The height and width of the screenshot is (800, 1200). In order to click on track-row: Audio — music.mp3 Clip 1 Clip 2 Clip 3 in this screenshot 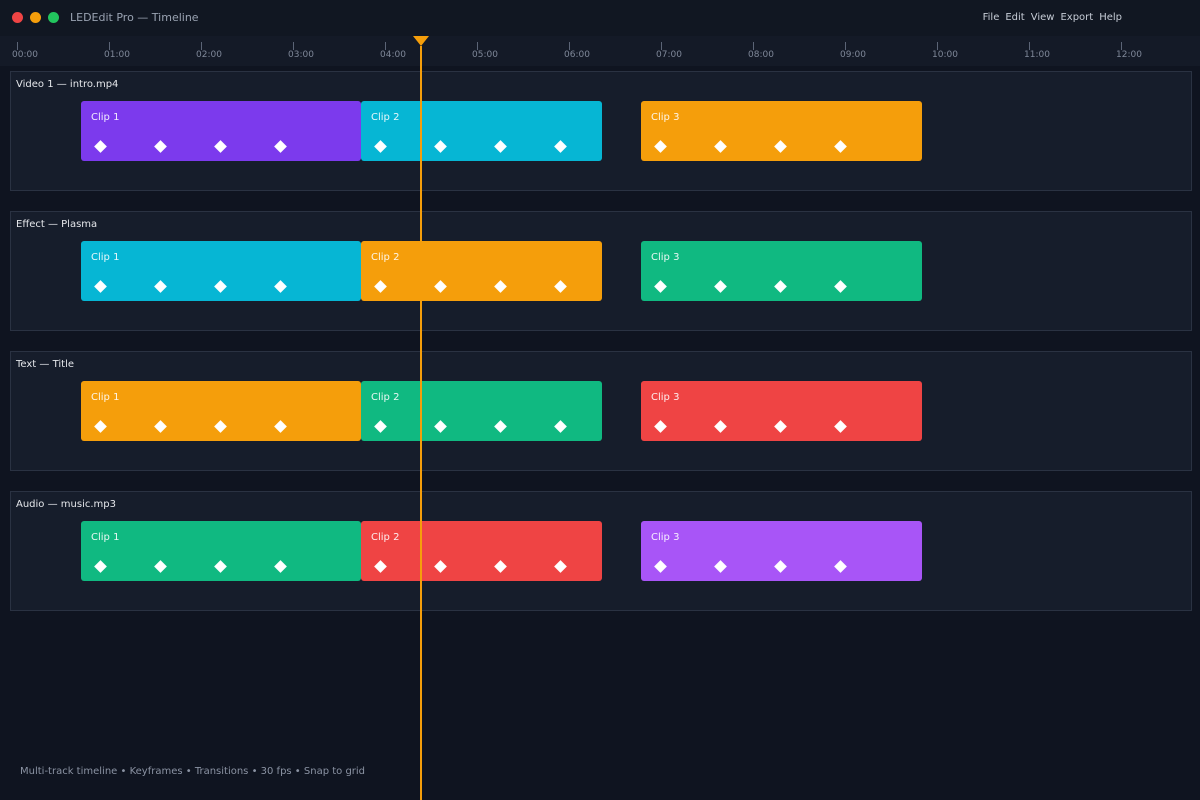, I will do `click(601, 551)`.